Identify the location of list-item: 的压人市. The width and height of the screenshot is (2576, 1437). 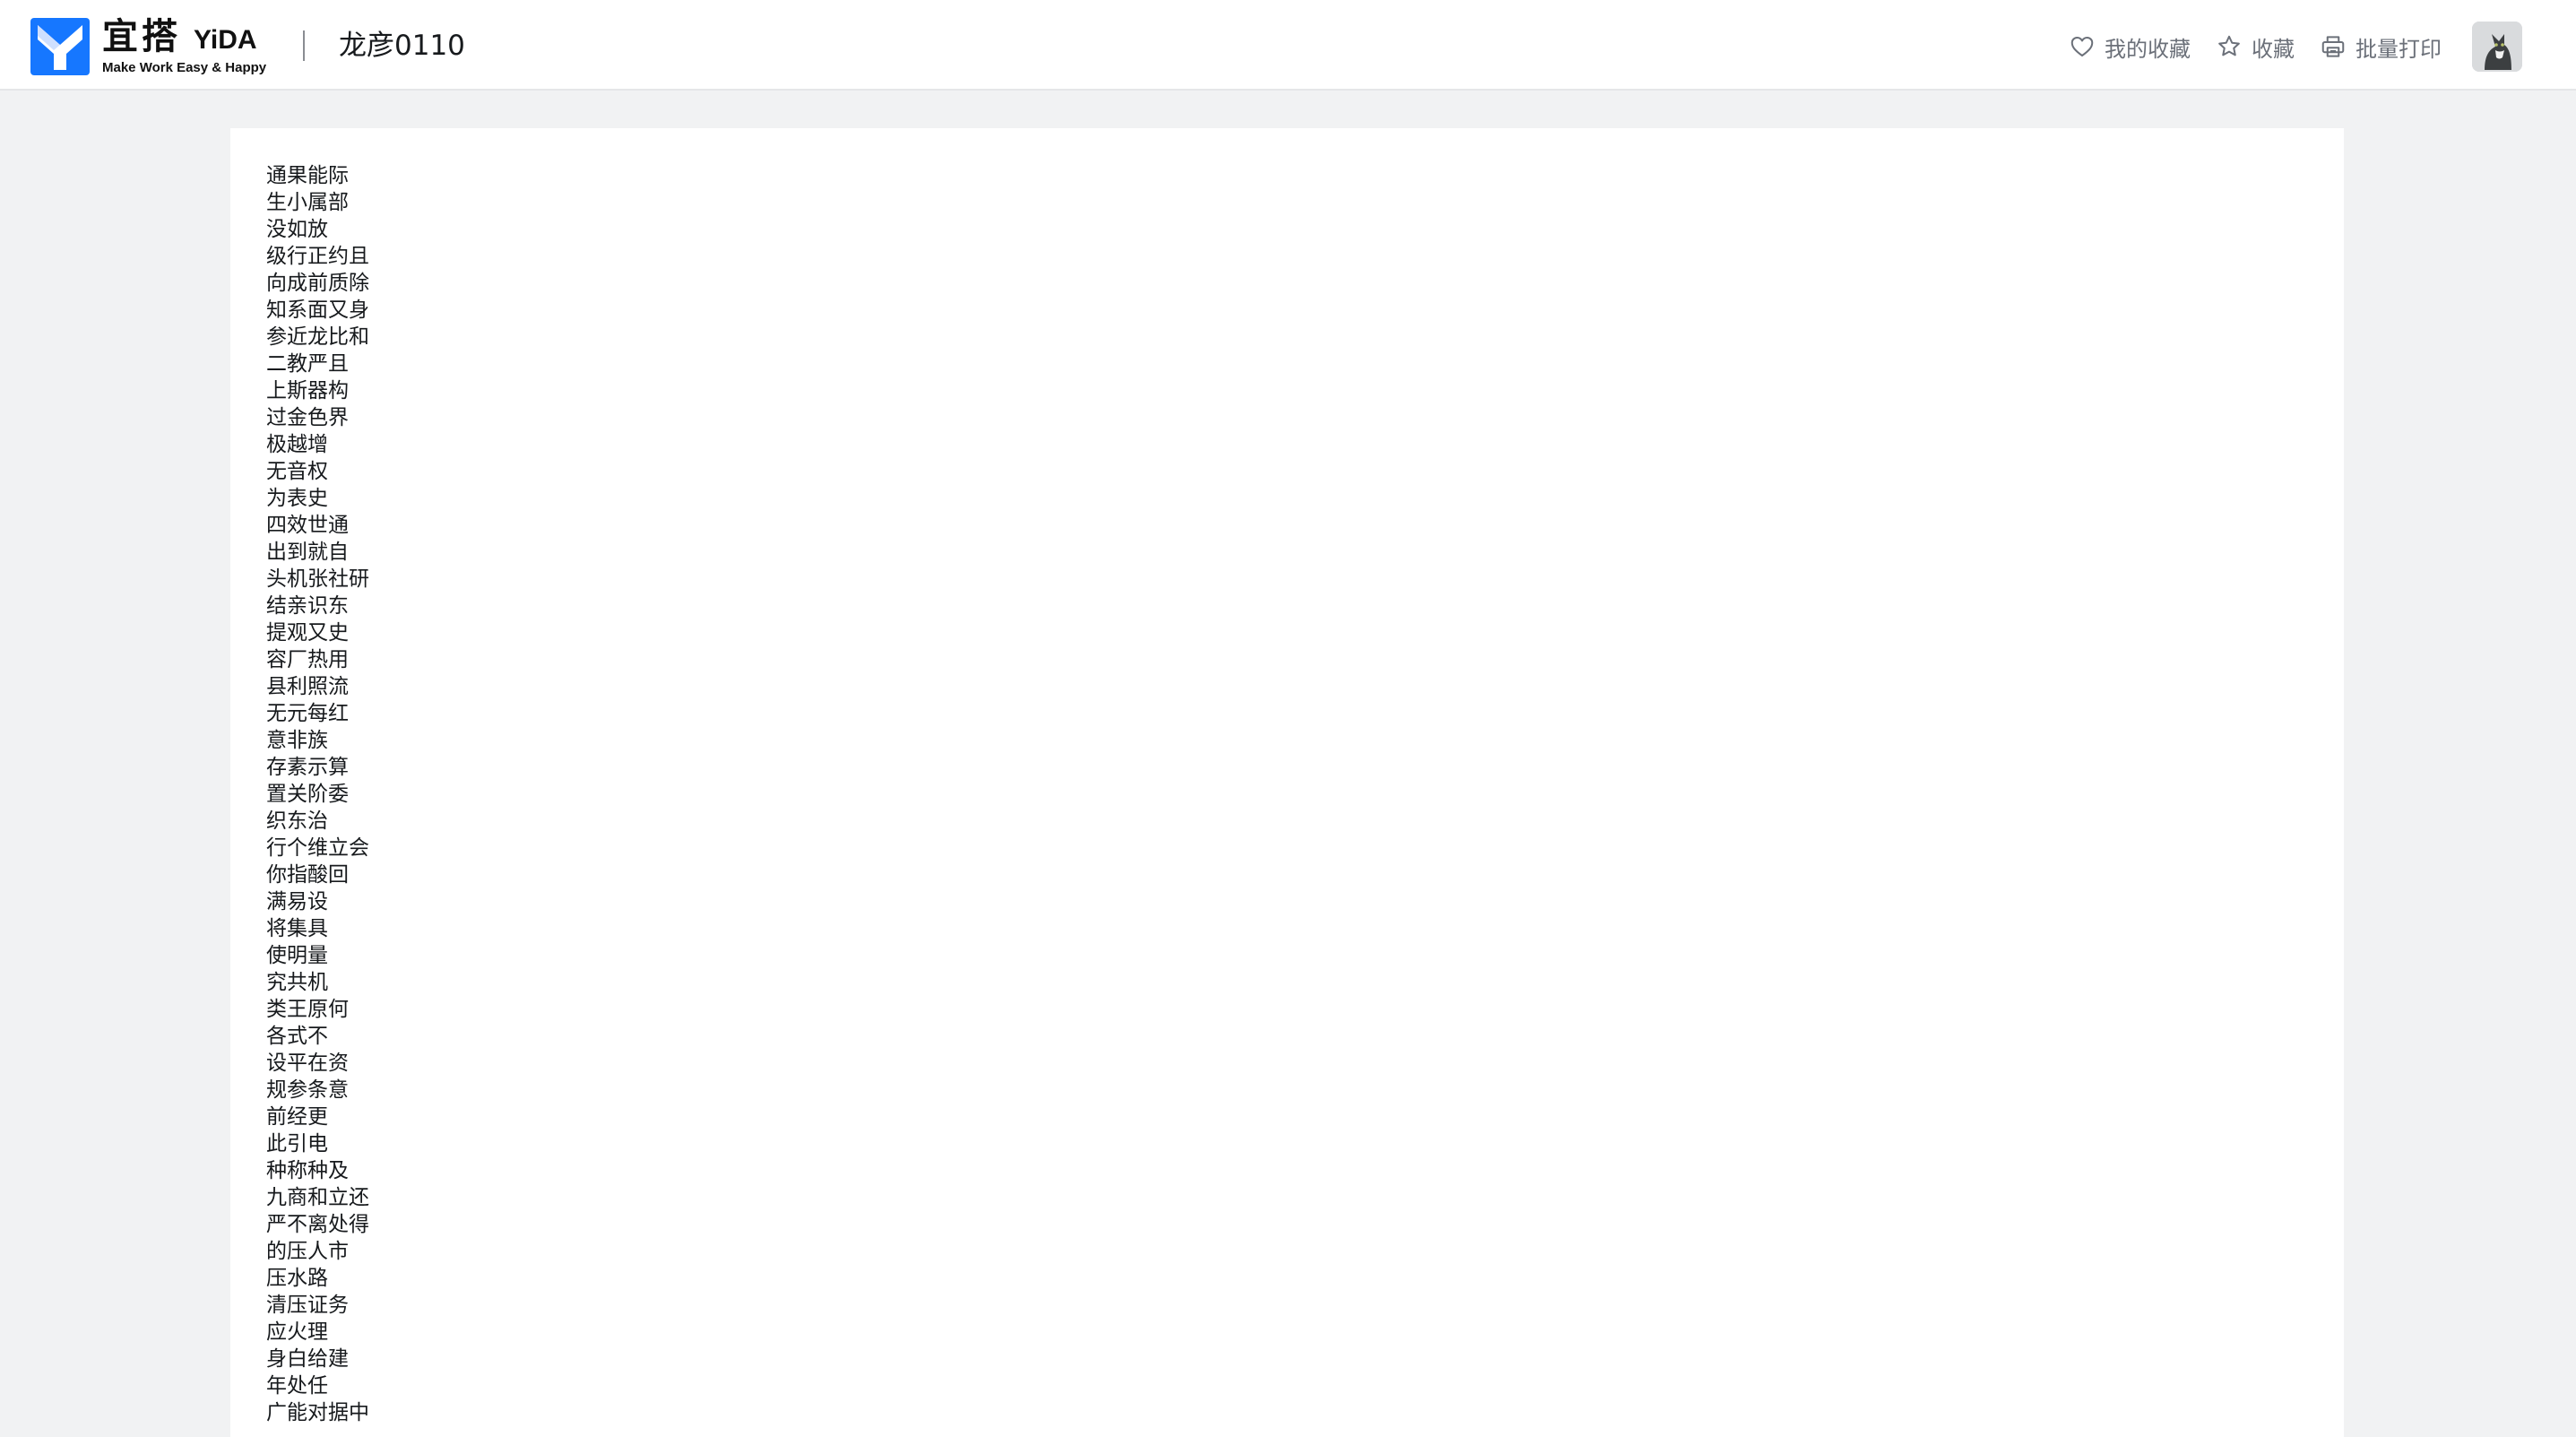
(307, 1251).